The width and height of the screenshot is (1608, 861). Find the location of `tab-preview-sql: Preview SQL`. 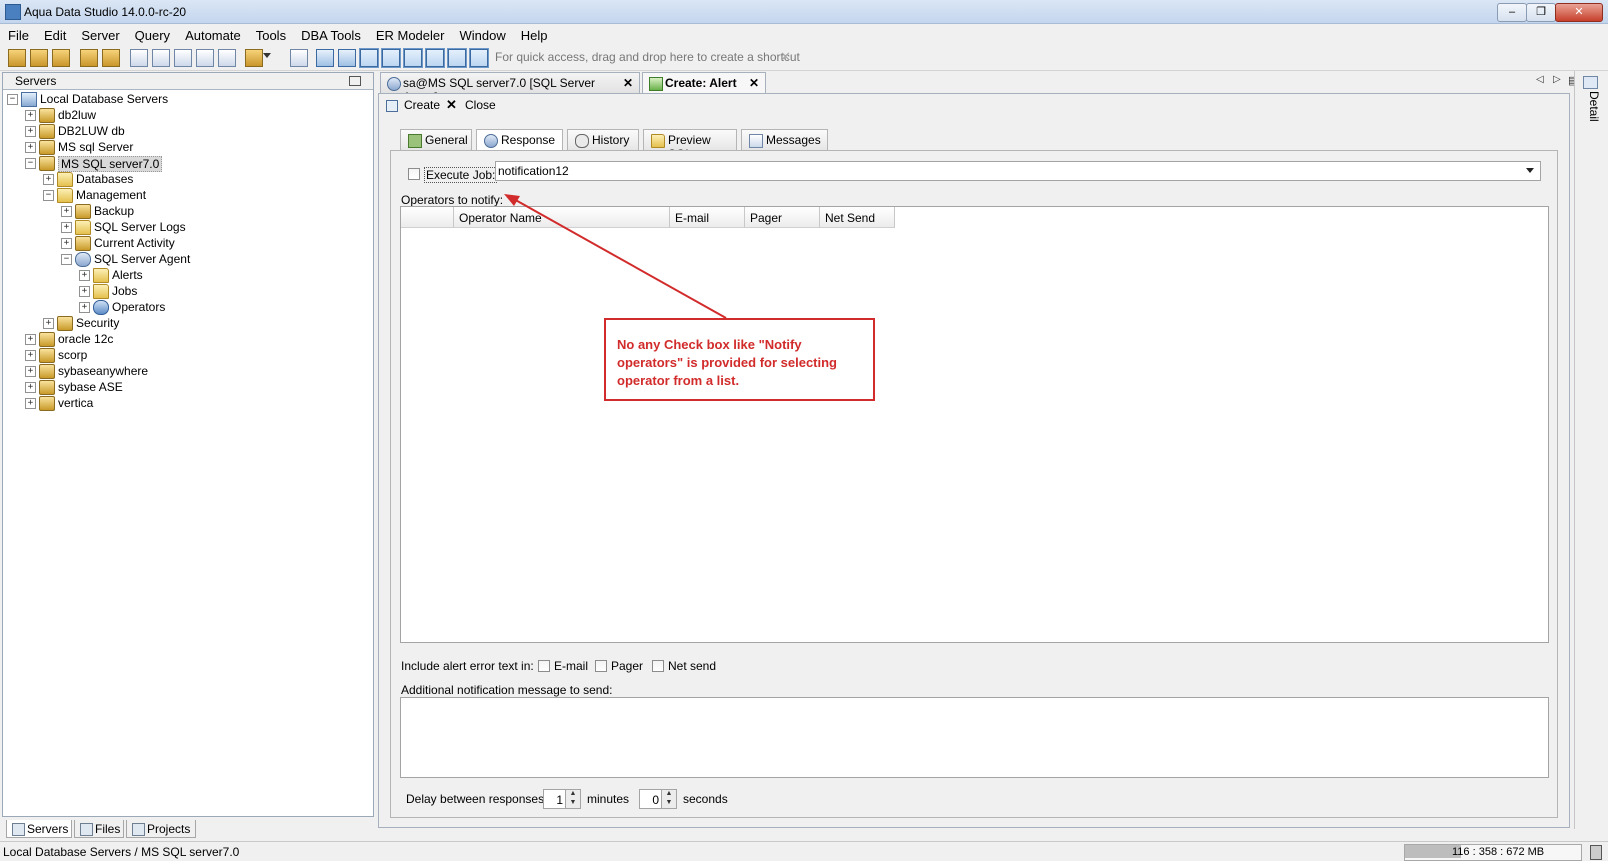

tab-preview-sql: Preview SQL is located at coordinates (690, 145).